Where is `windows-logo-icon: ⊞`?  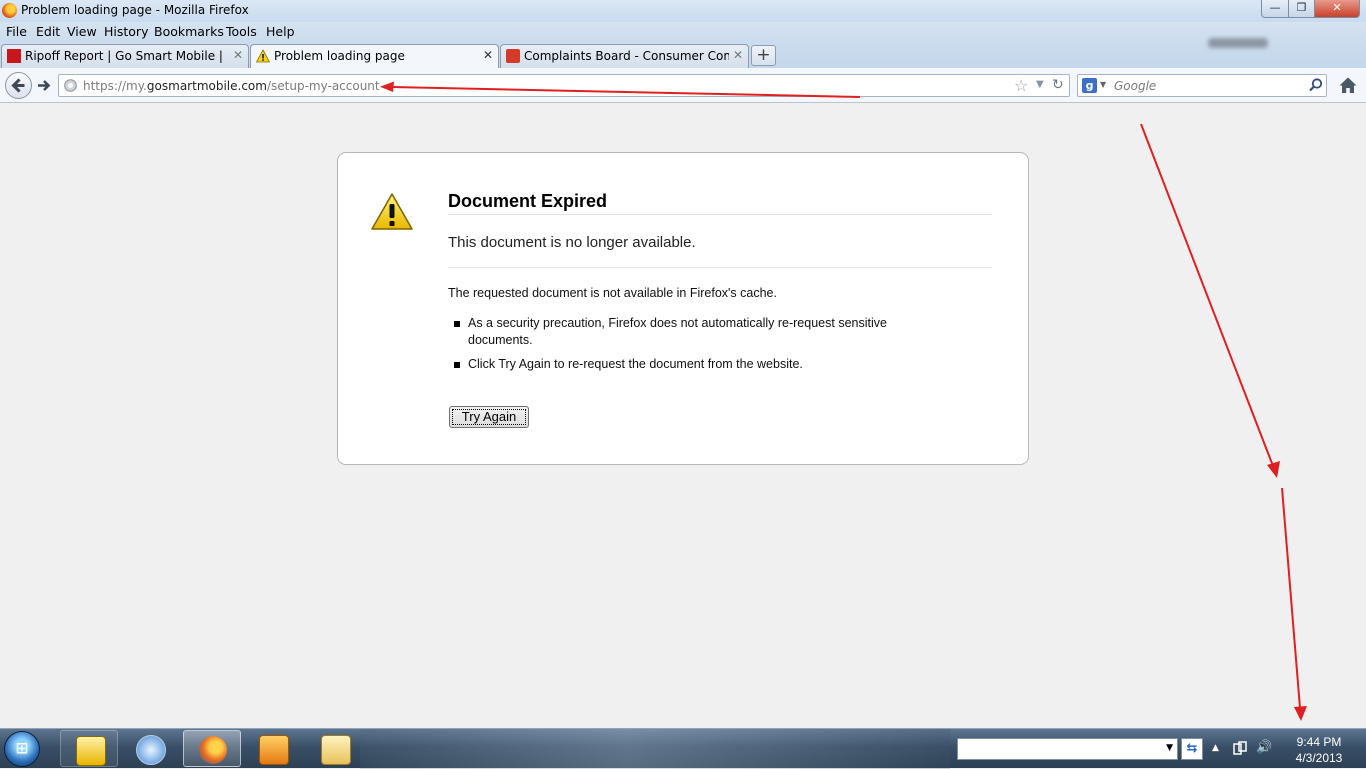 windows-logo-icon: ⊞ is located at coordinates (22, 748).